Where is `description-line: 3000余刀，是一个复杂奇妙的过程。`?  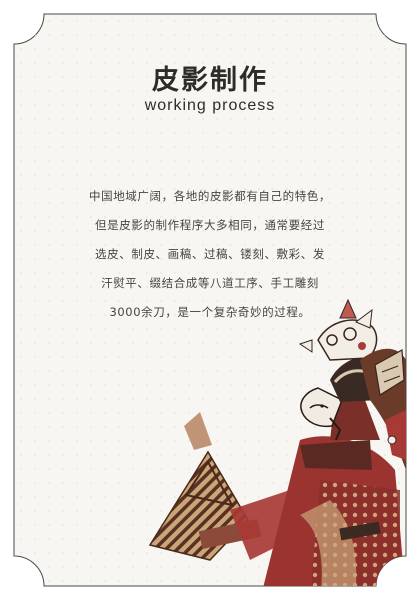
description-line: 3000余刀，是一个复杂奇妙的过程。 is located at coordinates (210, 312).